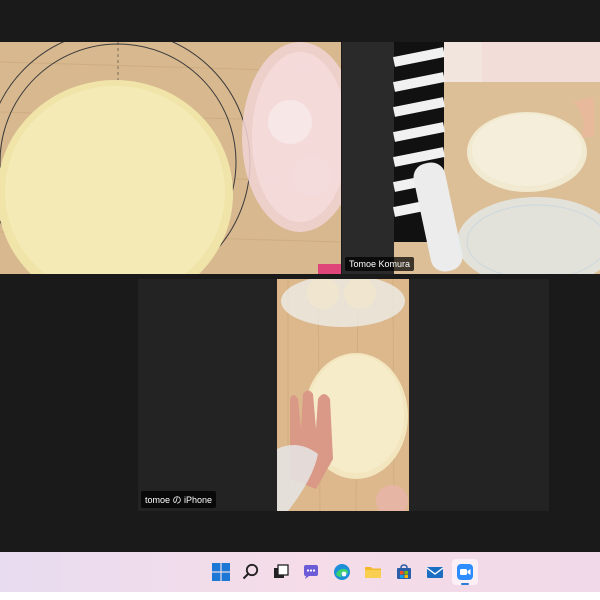 This screenshot has height=600, width=600. What do you see at coordinates (281, 572) in the screenshot?
I see `task-view-icon` at bounding box center [281, 572].